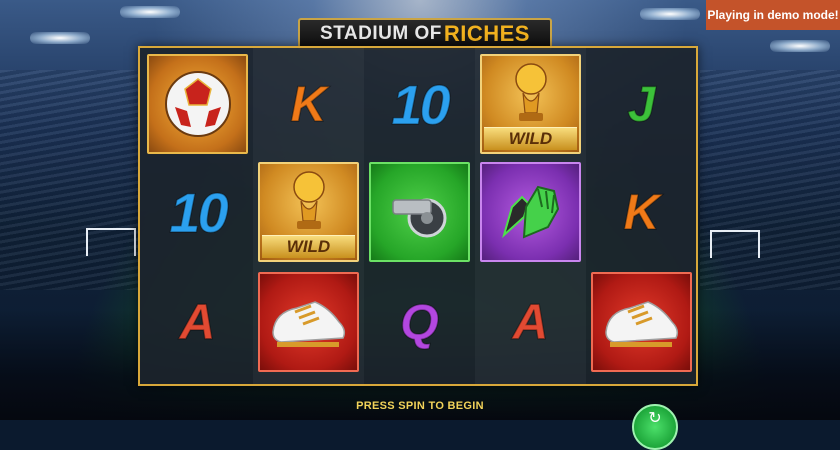 The height and width of the screenshot is (450, 840). What do you see at coordinates (735, 244) in the screenshot?
I see `goal-right` at bounding box center [735, 244].